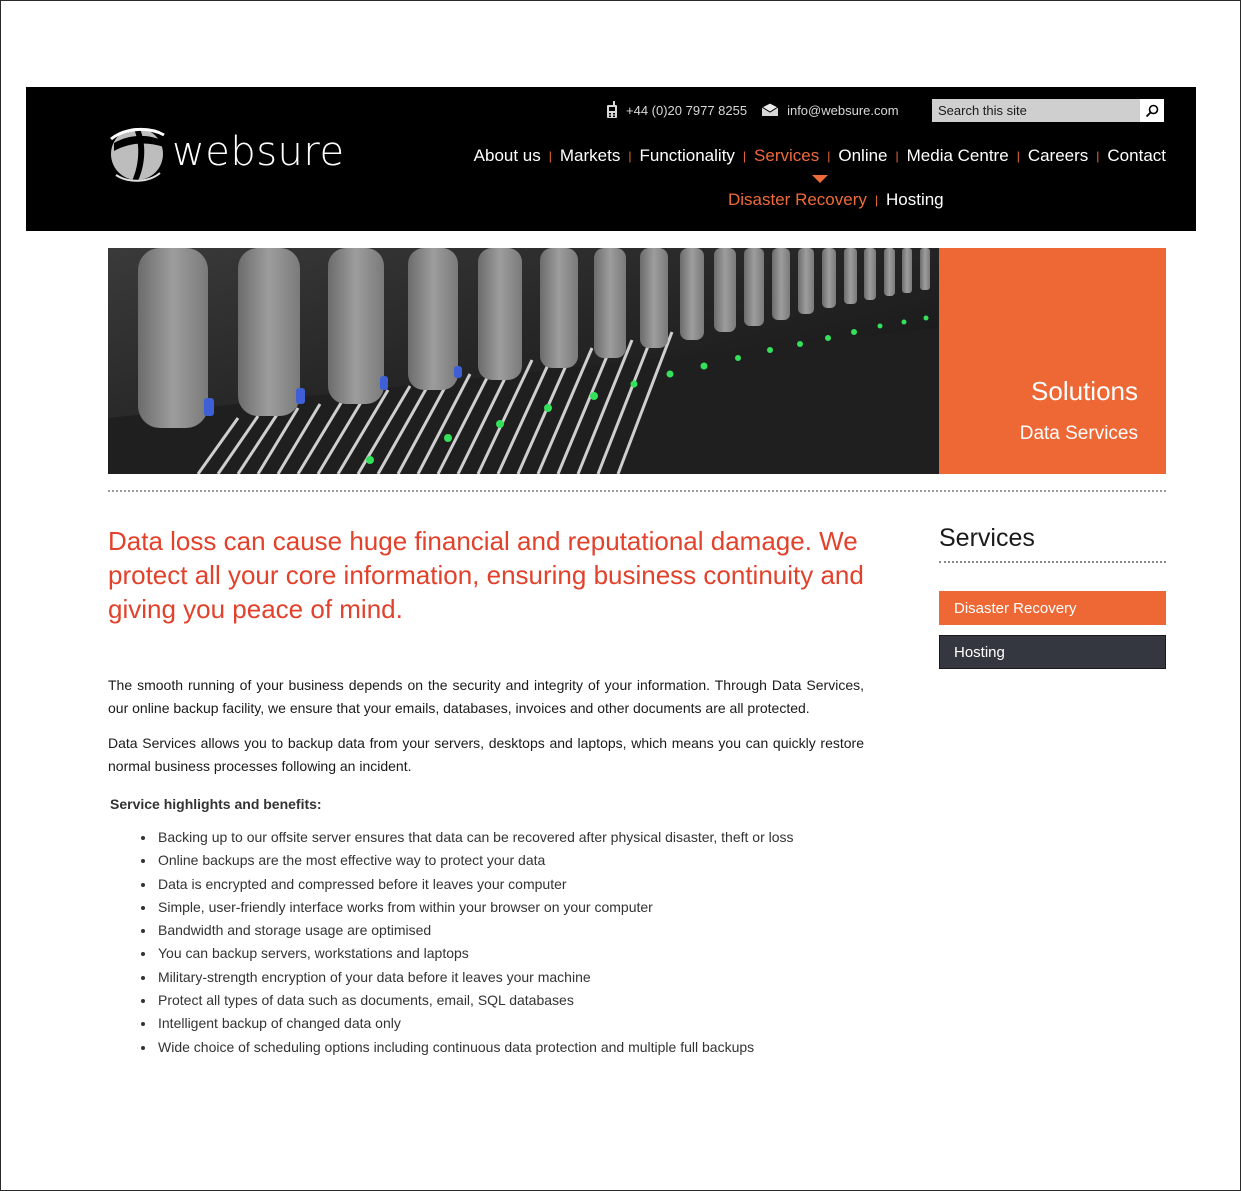  What do you see at coordinates (820, 179) in the screenshot?
I see `active-nav-arrow-icon` at bounding box center [820, 179].